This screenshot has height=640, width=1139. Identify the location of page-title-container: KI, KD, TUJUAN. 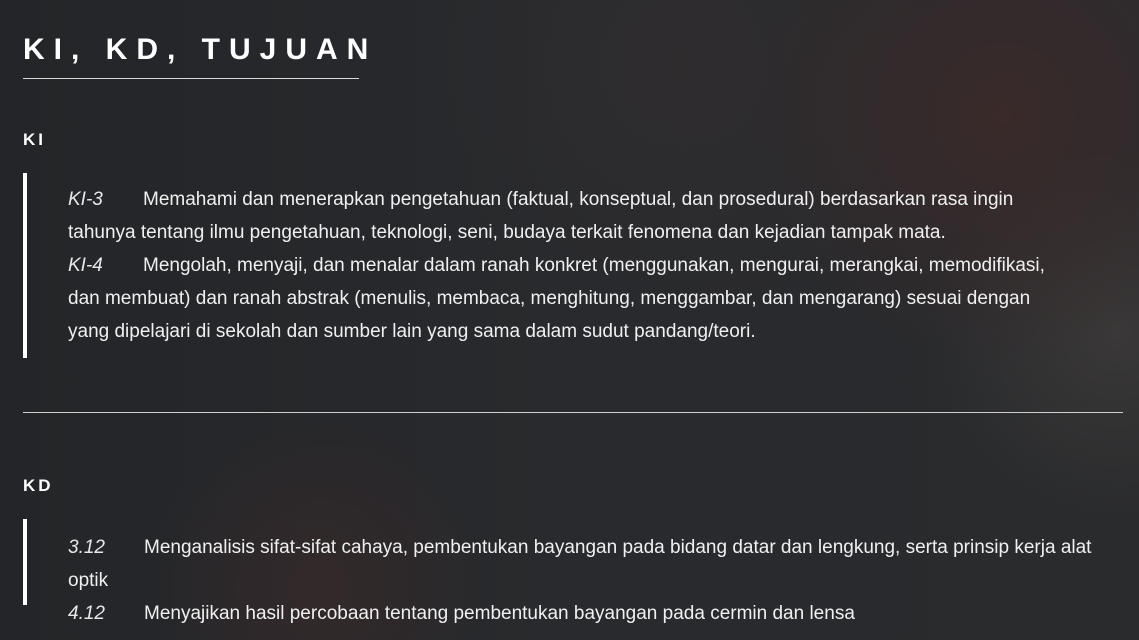
(200, 54).